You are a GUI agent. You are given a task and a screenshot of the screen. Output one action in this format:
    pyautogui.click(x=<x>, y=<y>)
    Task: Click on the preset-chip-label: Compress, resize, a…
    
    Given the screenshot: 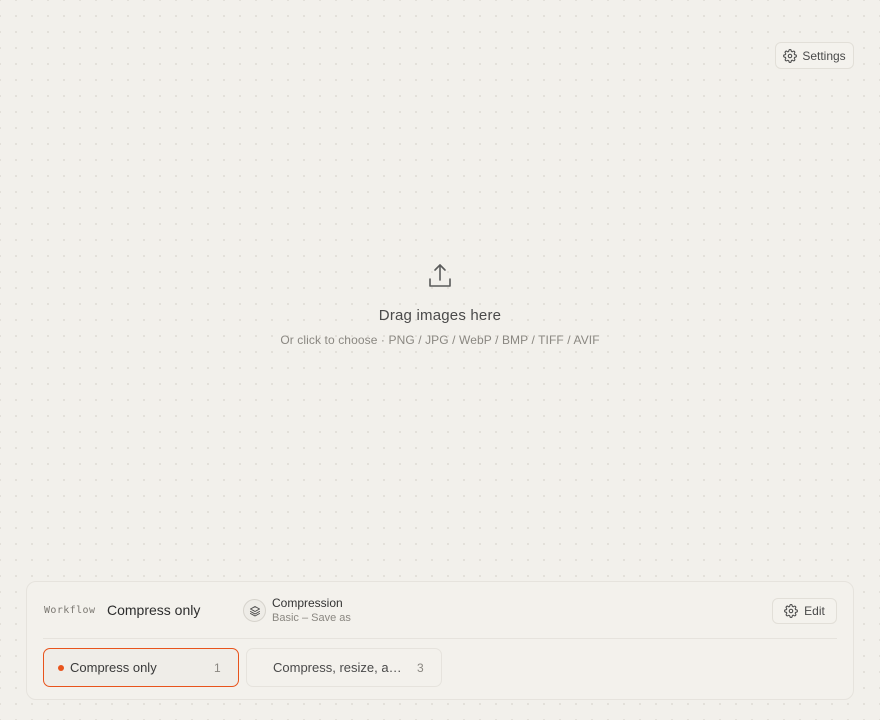 What is the action you would take?
    pyautogui.click(x=337, y=667)
    